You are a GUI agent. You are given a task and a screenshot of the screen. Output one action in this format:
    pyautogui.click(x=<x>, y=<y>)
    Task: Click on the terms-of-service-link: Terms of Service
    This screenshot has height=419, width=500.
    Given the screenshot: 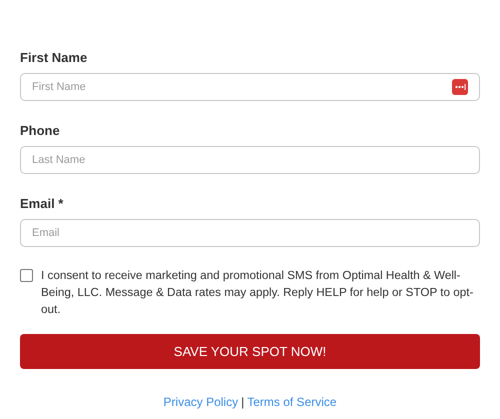 What is the action you would take?
    pyautogui.click(x=292, y=402)
    